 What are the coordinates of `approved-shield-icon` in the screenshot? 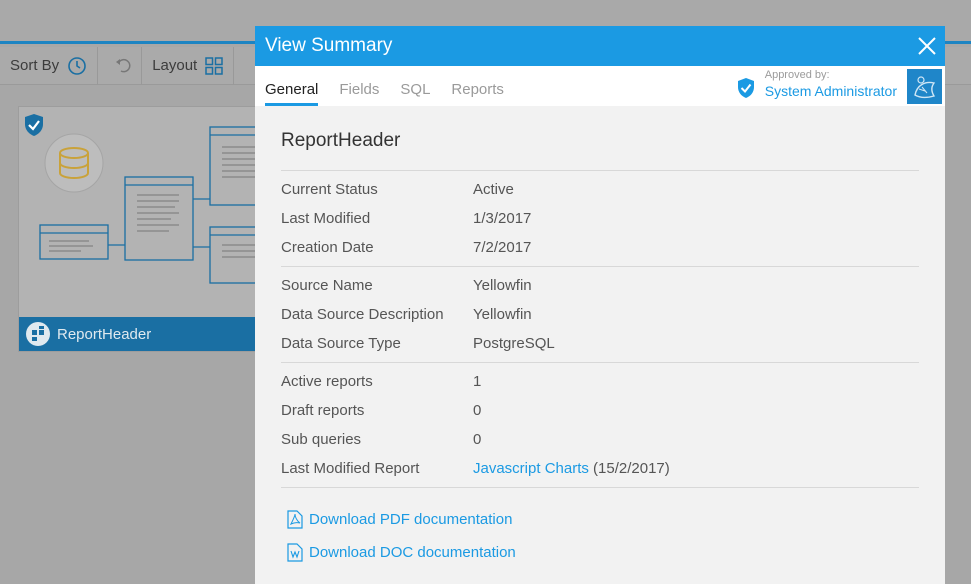 It's located at (745, 88).